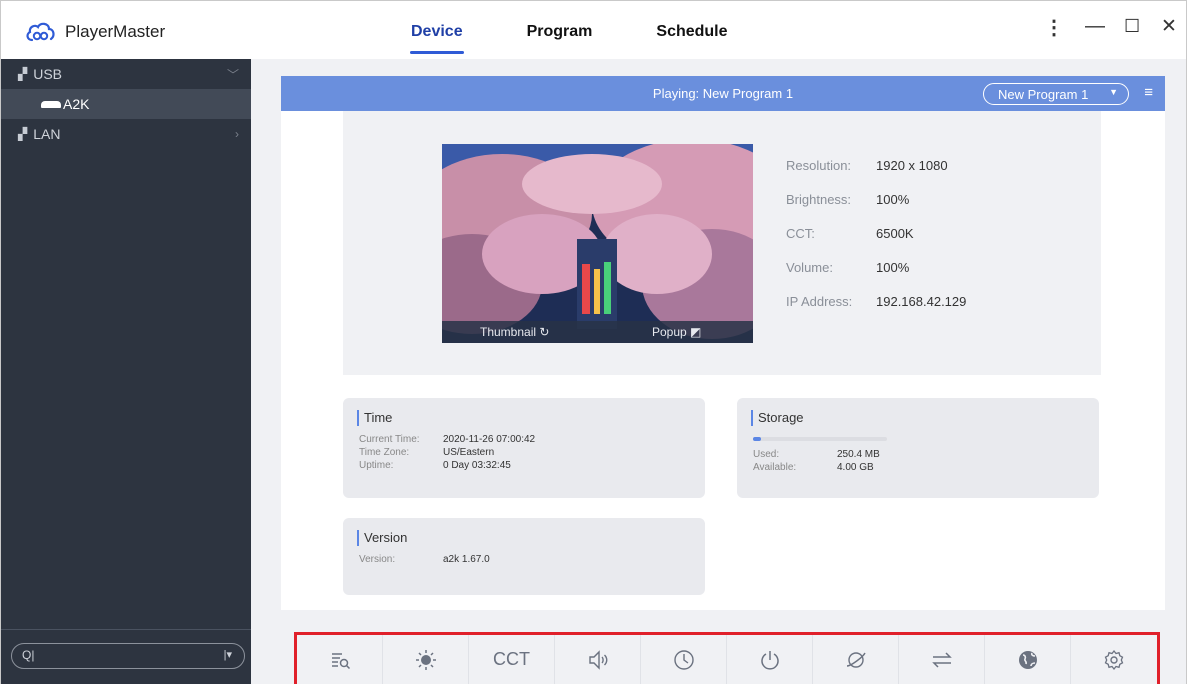  I want to click on device-control-toolbar: CCT, so click(727, 658).